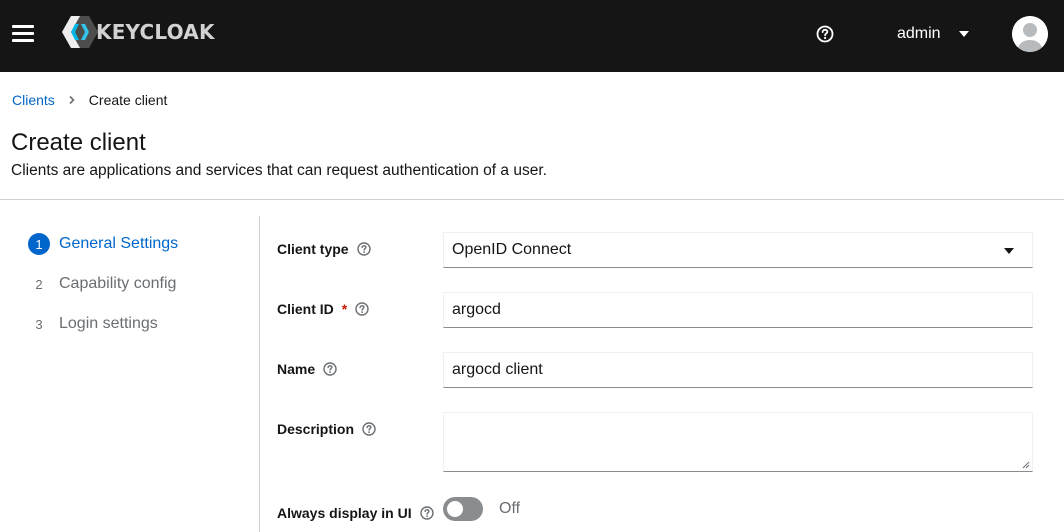 This screenshot has height=532, width=1064. I want to click on step-number: 1, so click(39, 244).